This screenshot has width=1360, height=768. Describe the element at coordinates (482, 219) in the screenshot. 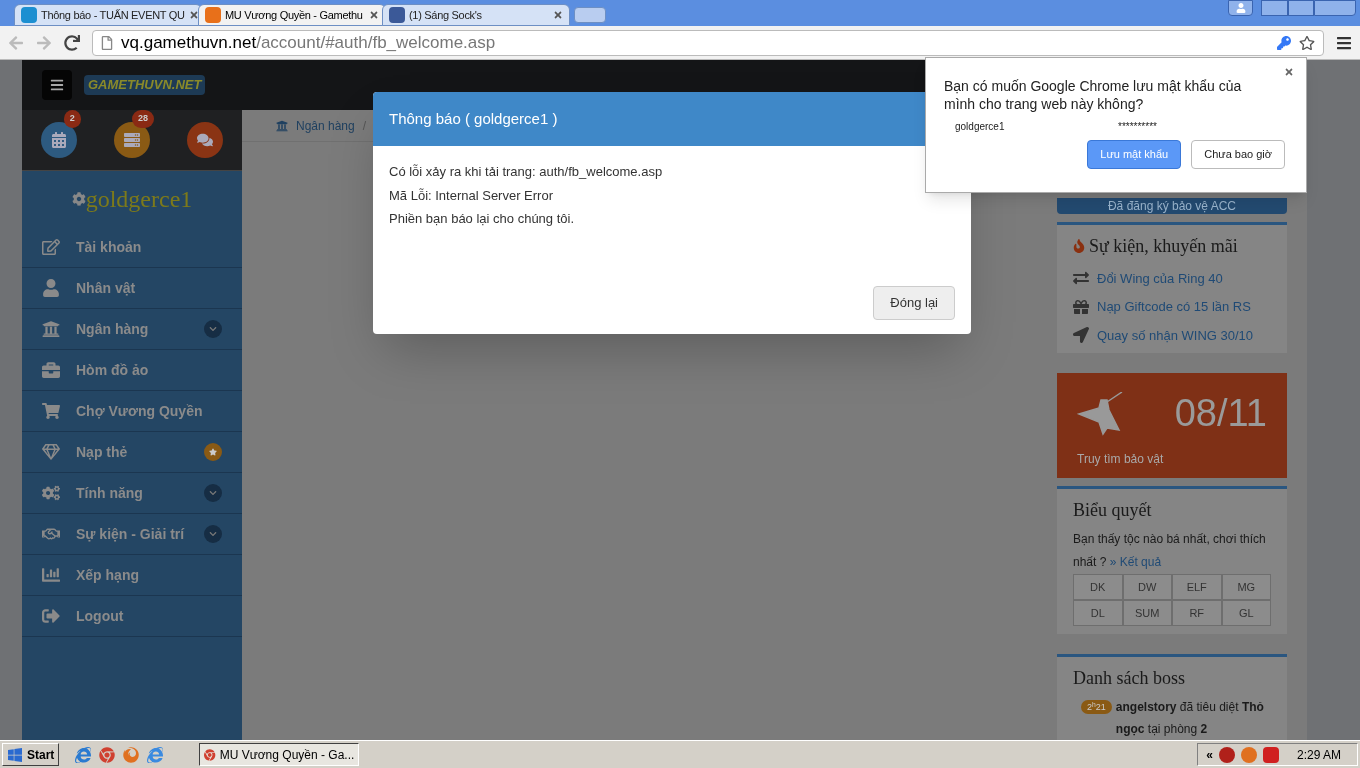

I see `error-message: Phiền bạn báo lại cho chúng tôi.` at that location.